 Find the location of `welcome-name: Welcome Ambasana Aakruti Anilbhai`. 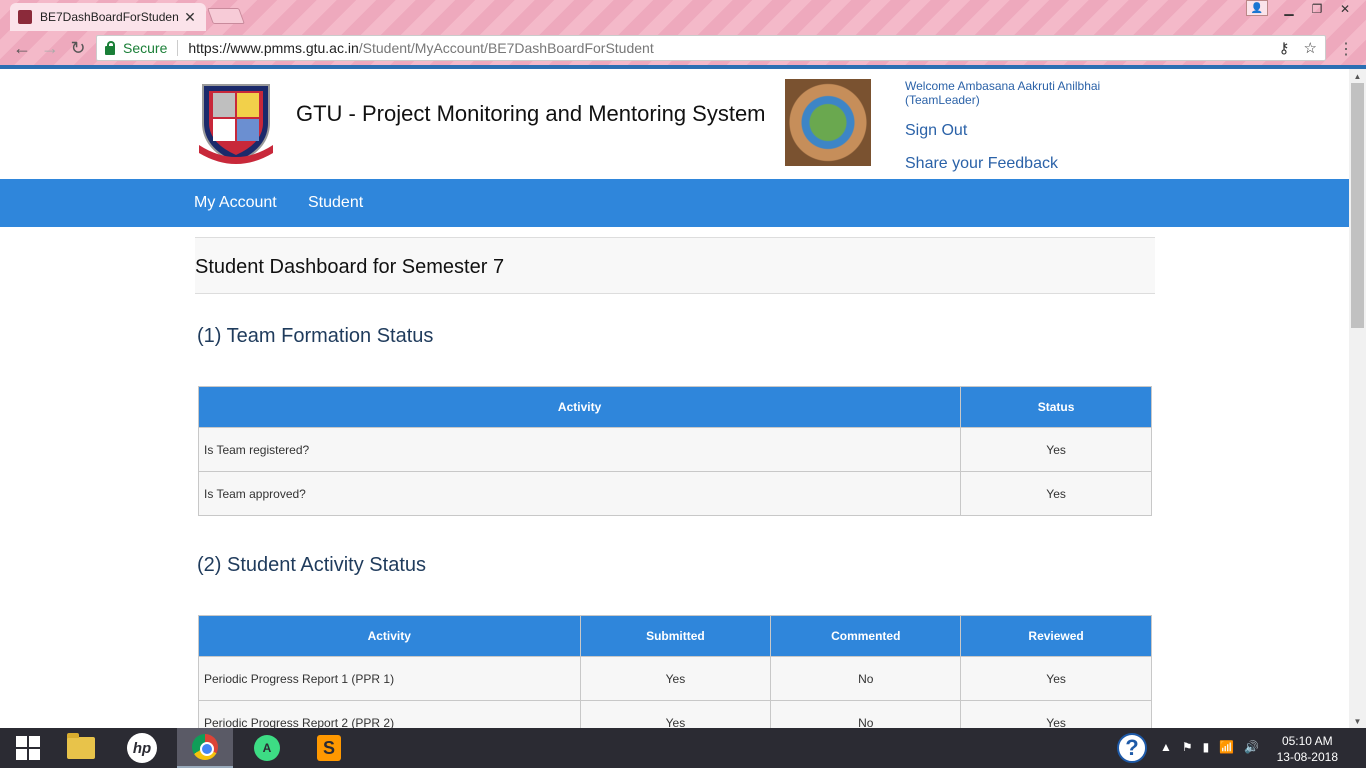

welcome-name: Welcome Ambasana Aakruti Anilbhai is located at coordinates (1003, 86).